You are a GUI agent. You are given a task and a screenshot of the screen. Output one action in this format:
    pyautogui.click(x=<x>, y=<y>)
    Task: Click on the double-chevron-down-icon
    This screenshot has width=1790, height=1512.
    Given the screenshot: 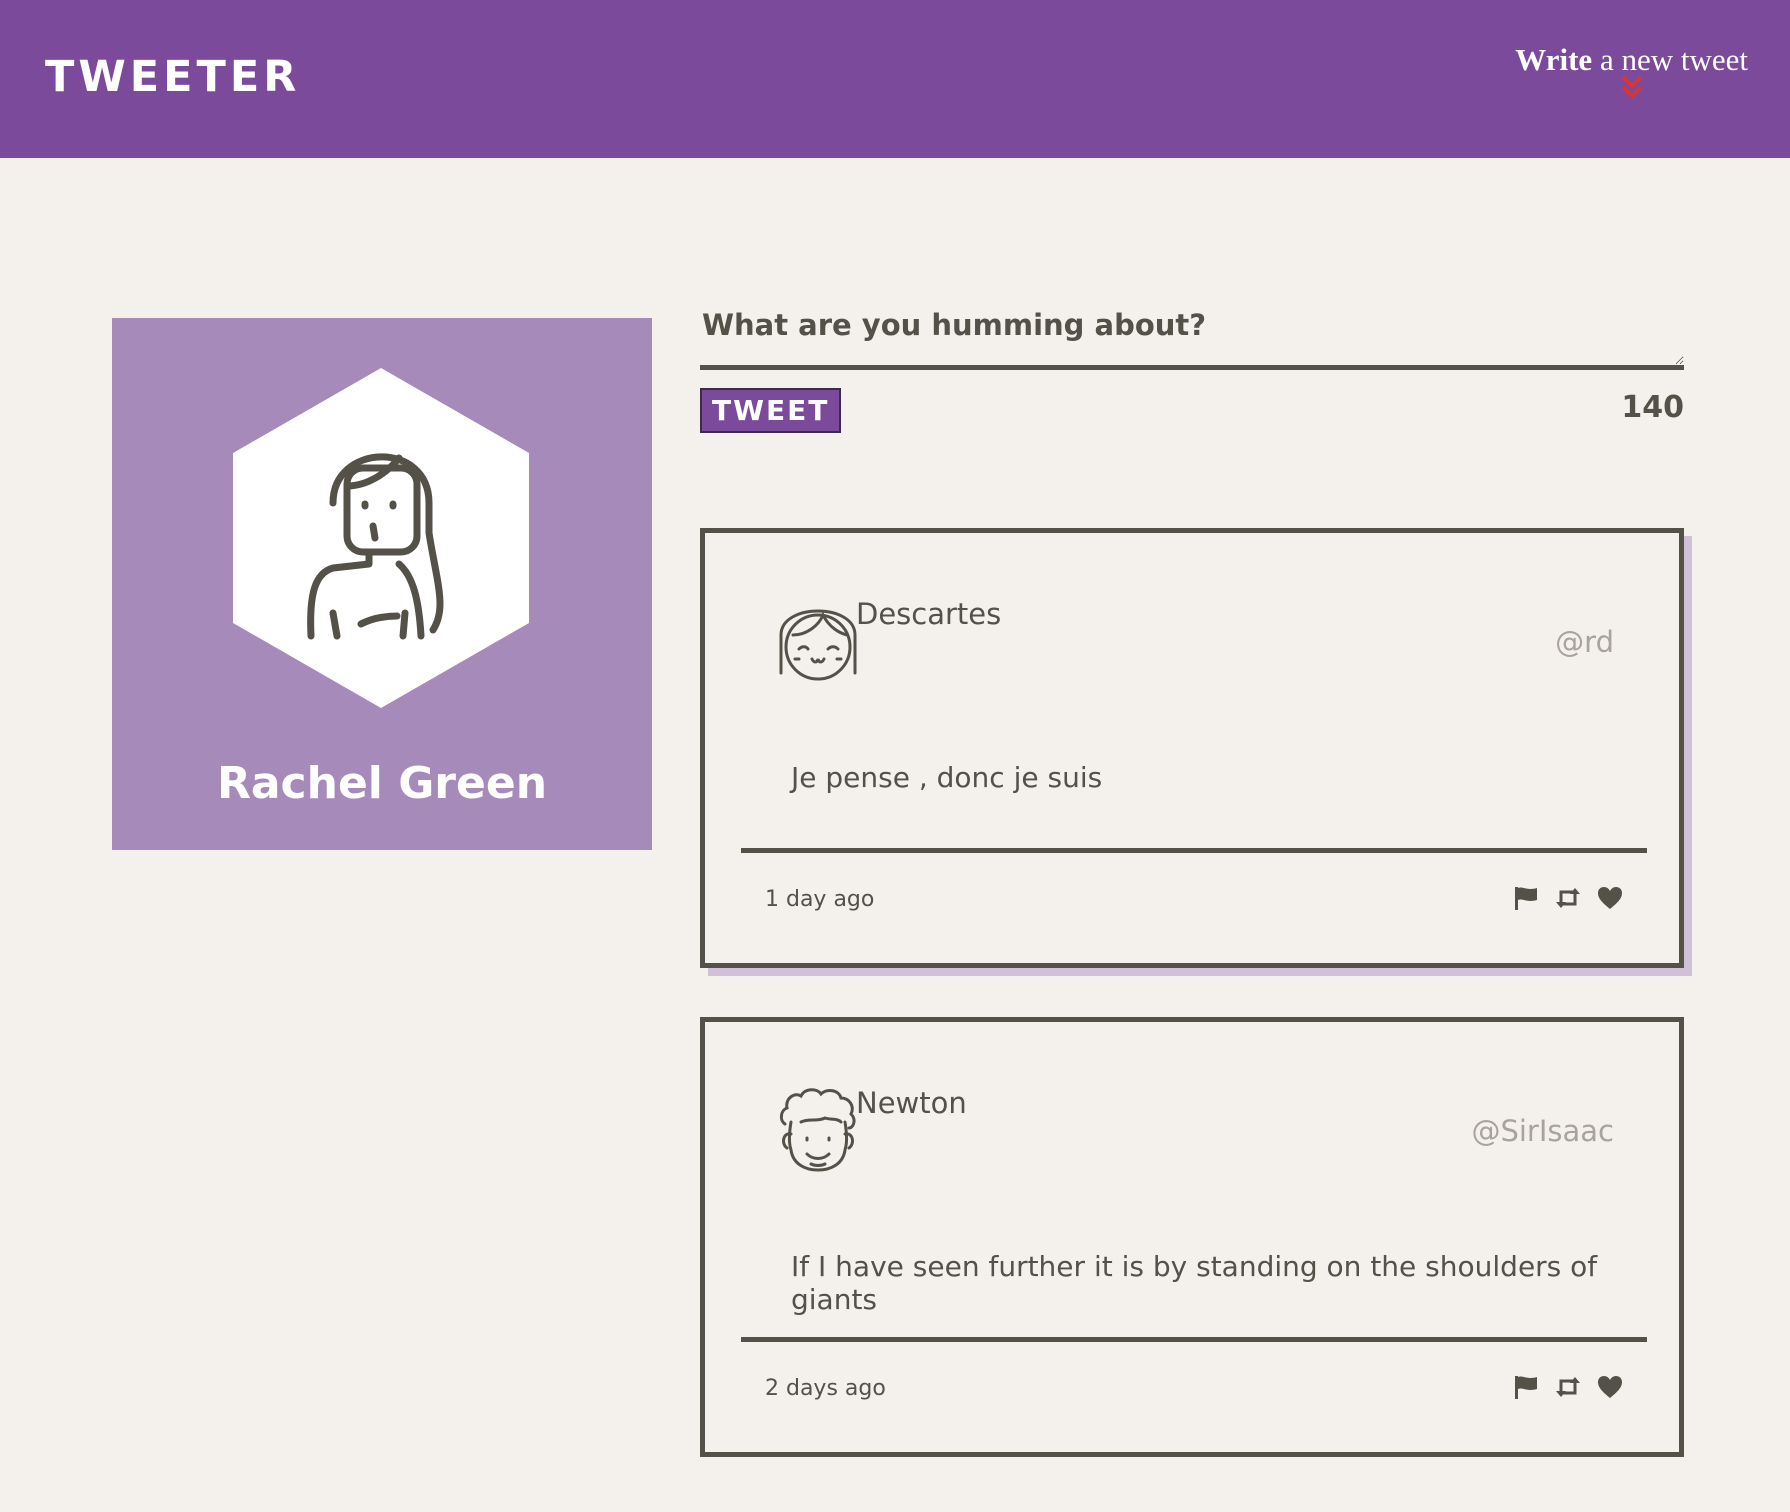 What is the action you would take?
    pyautogui.click(x=1632, y=89)
    